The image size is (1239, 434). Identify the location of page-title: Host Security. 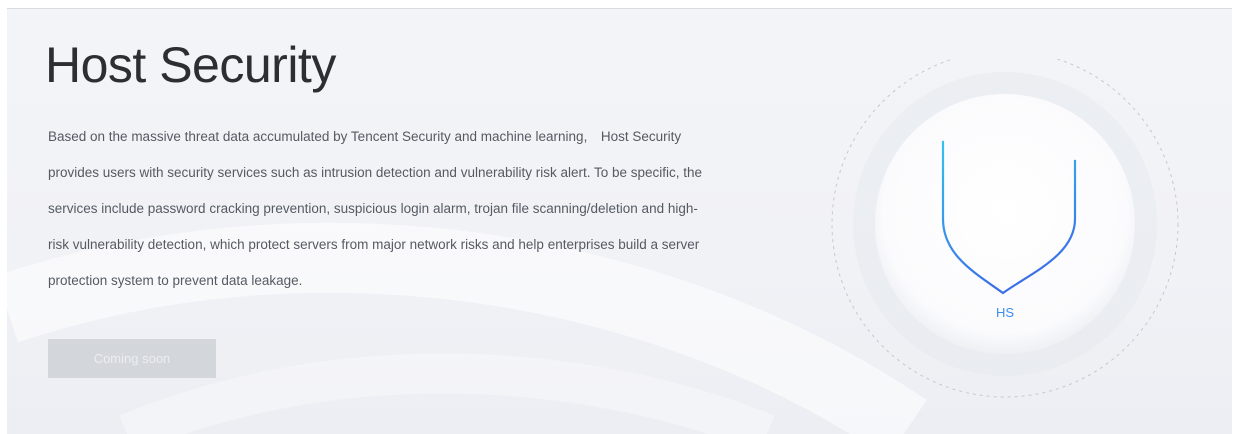
(190, 65).